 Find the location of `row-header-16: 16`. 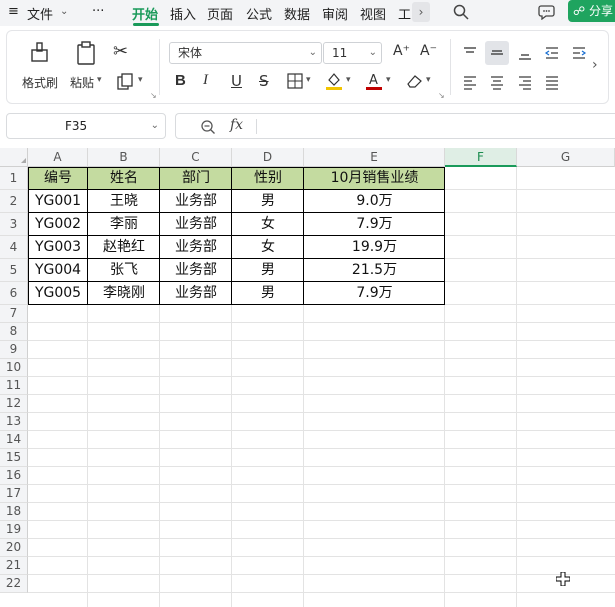

row-header-16: 16 is located at coordinates (14, 476).